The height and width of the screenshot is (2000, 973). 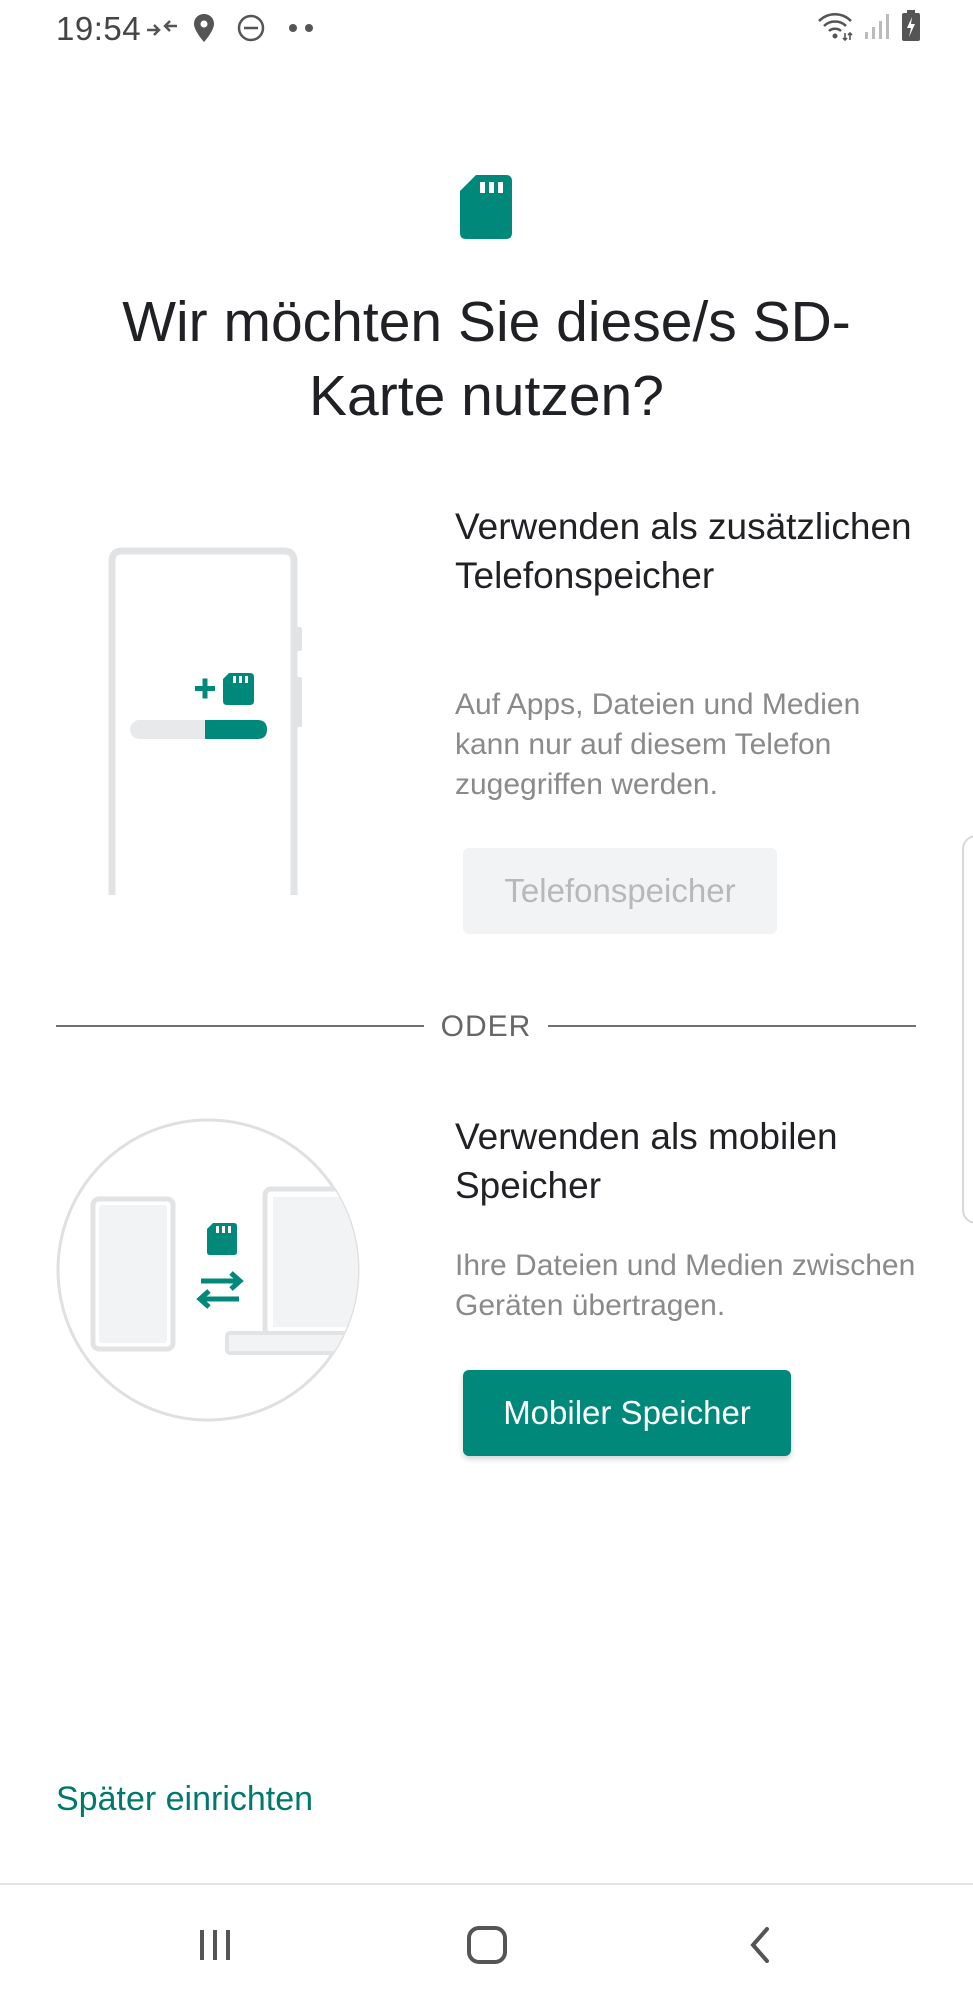 What do you see at coordinates (732, 1026) in the screenshot?
I see `divider-line-right` at bounding box center [732, 1026].